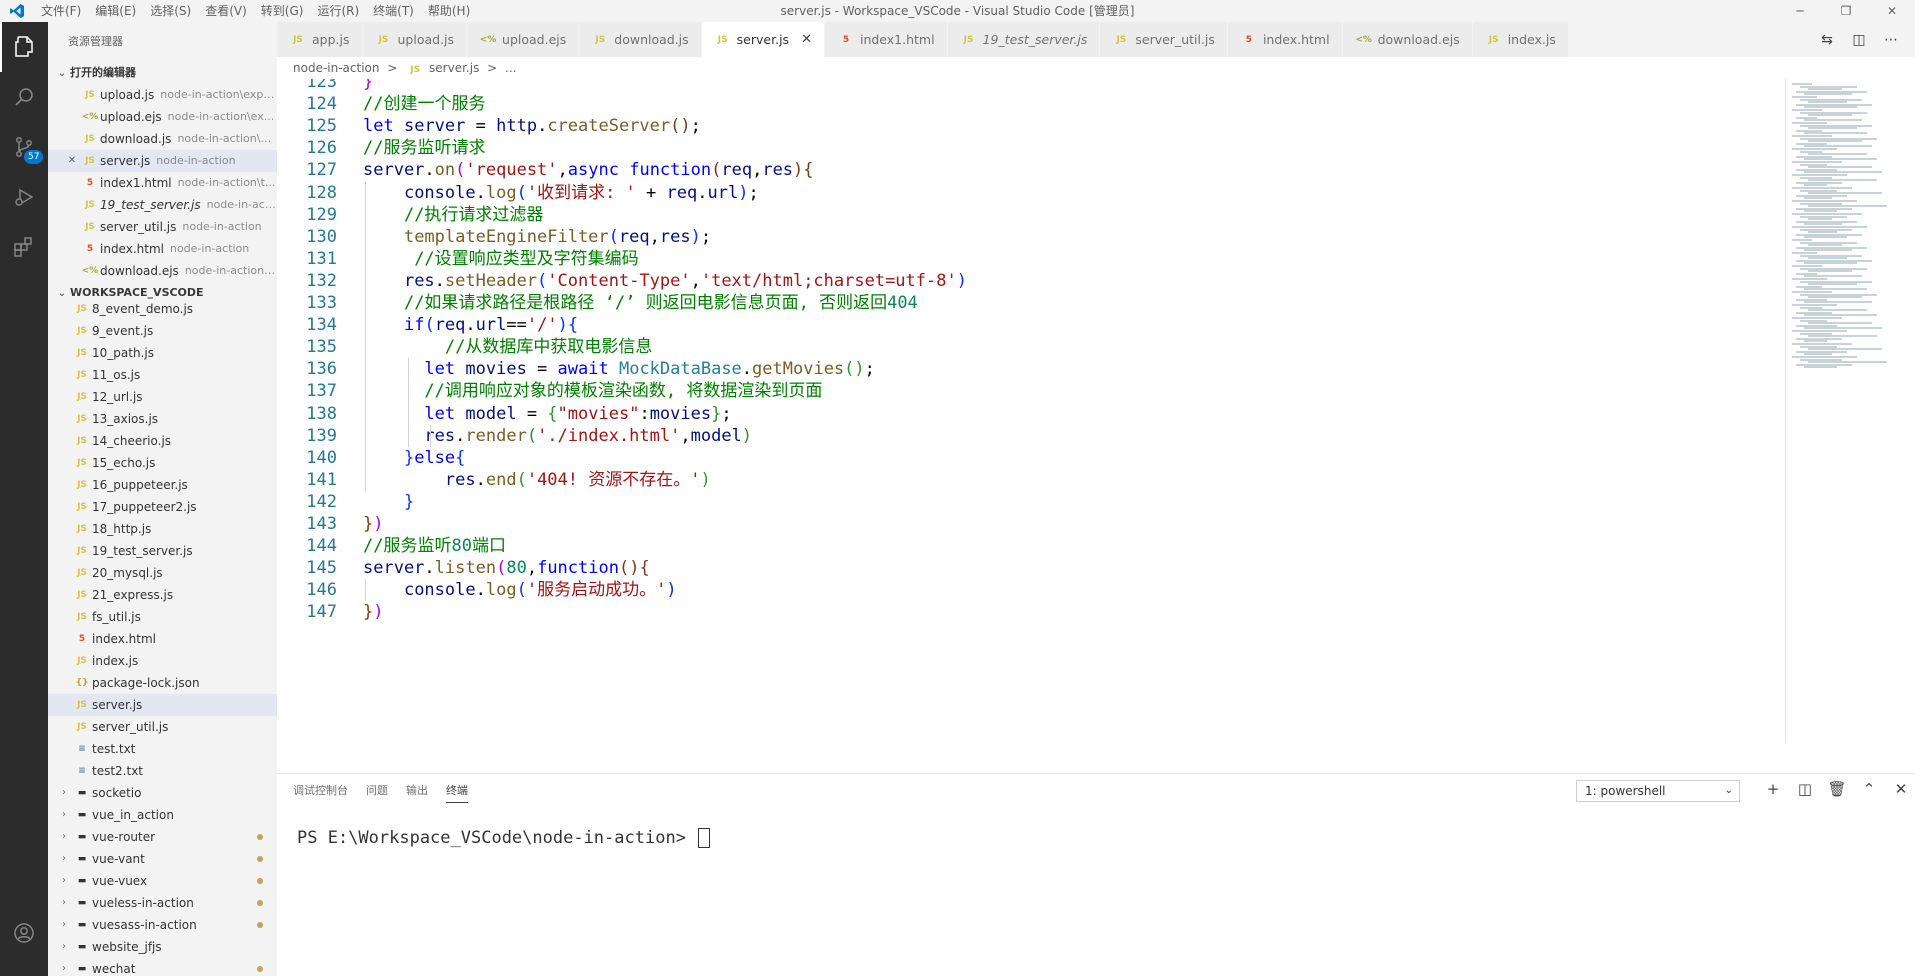 The width and height of the screenshot is (1915, 976). Describe the element at coordinates (162, 727) in the screenshot. I see `tree-file: JS server_util.js` at that location.